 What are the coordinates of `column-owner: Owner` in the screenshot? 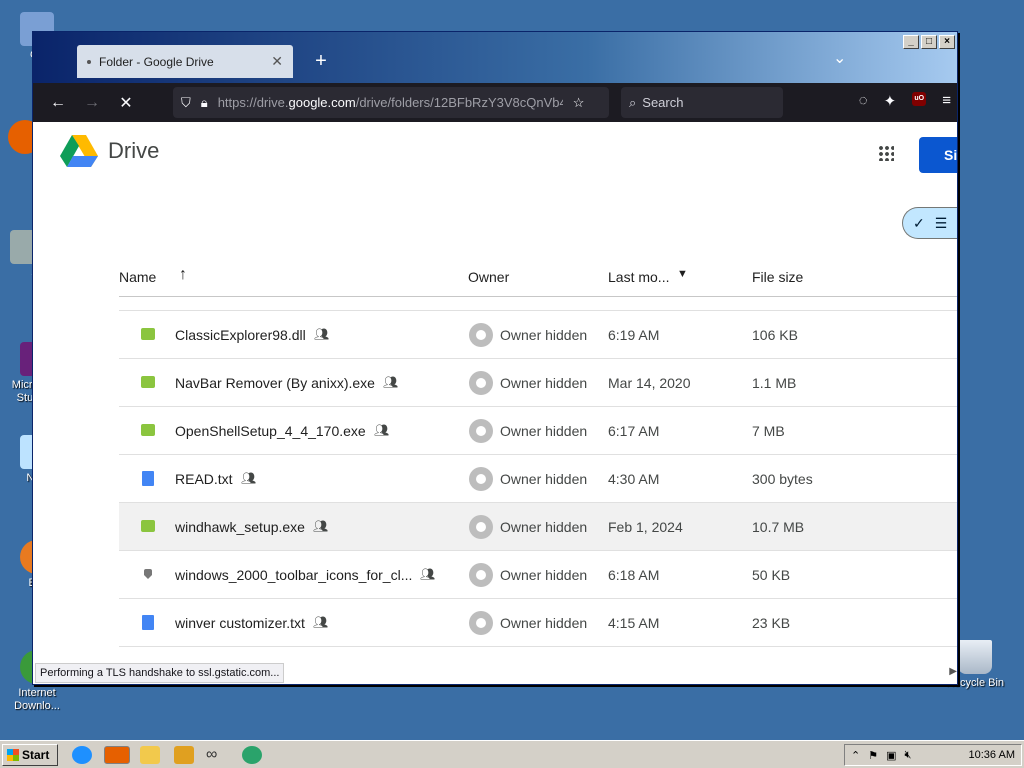 It's located at (488, 277).